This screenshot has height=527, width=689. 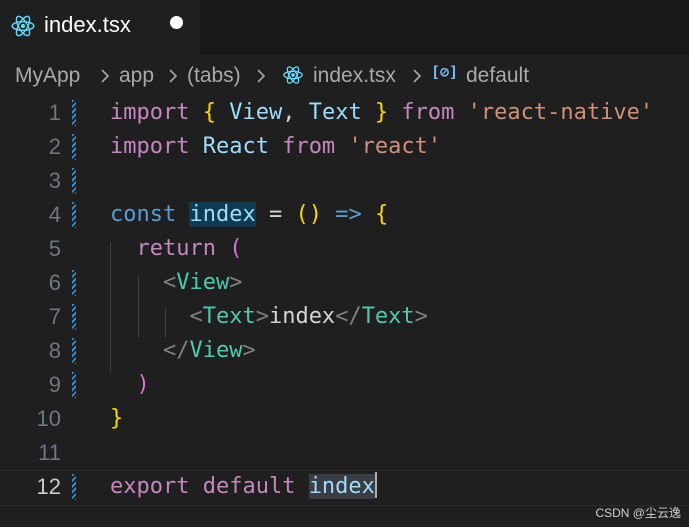 What do you see at coordinates (170, 248) in the screenshot?
I see `code-token: return` at bounding box center [170, 248].